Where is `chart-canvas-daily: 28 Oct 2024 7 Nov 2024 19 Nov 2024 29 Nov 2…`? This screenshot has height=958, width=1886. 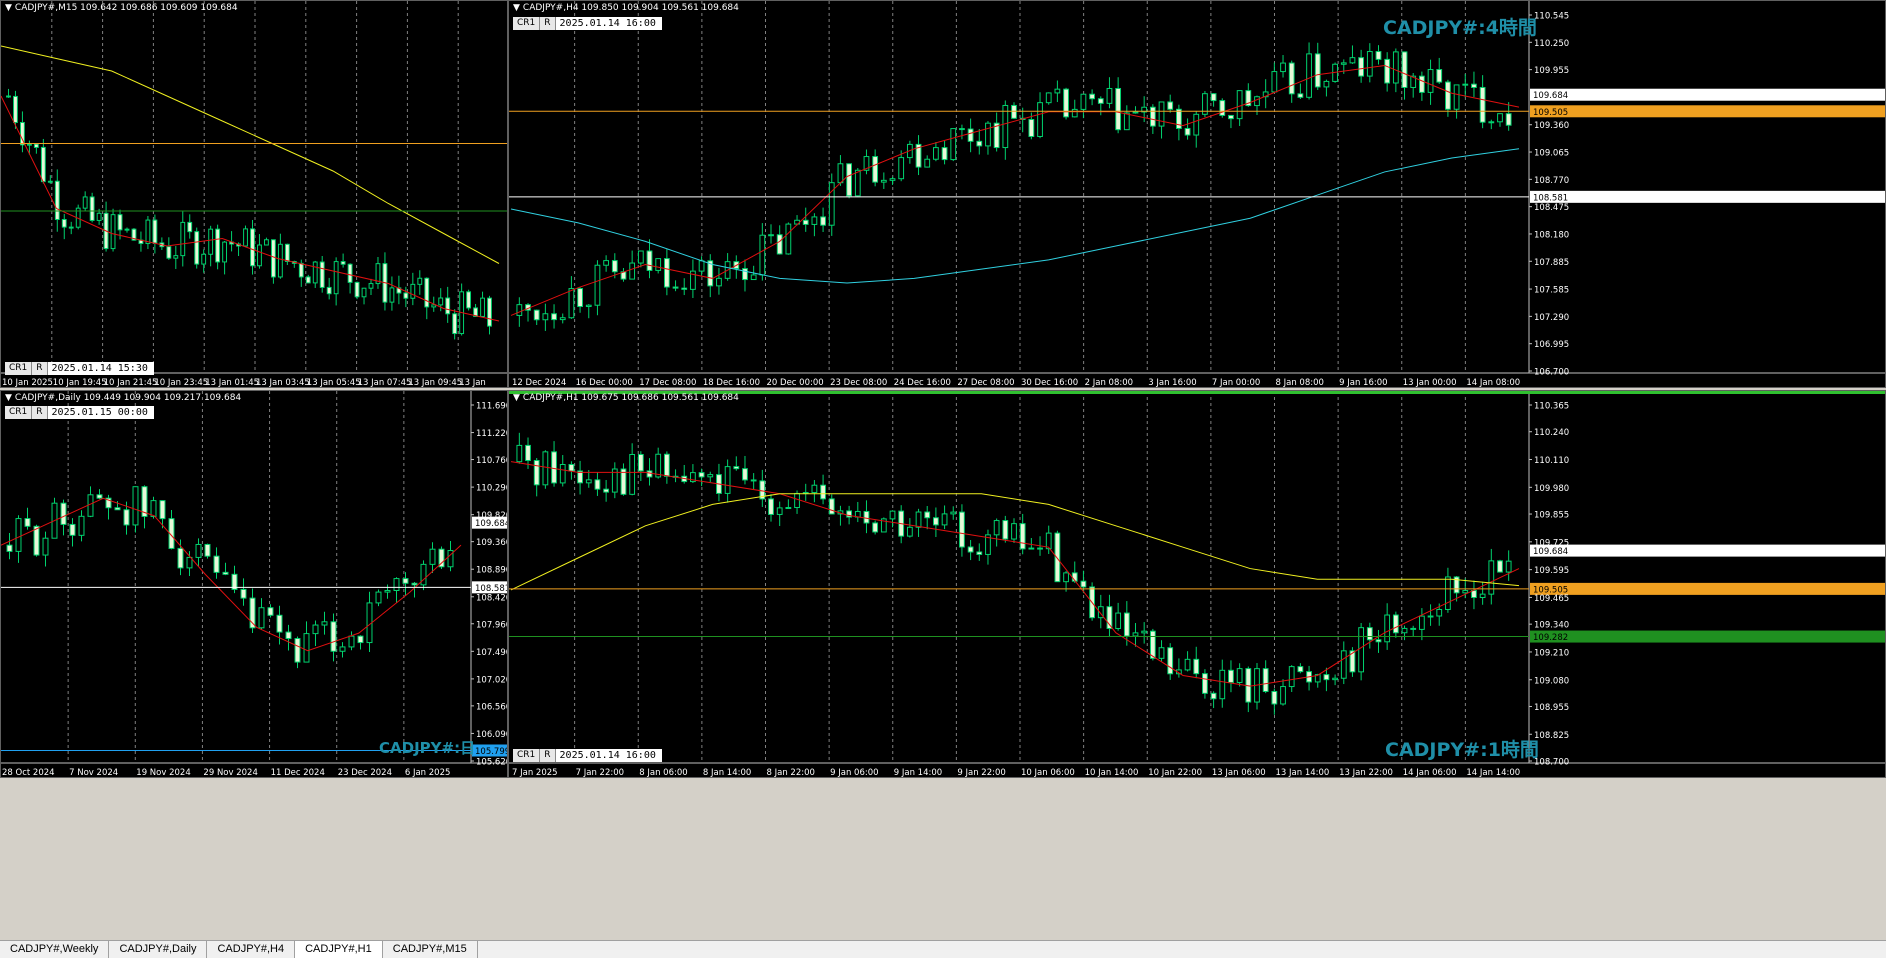 chart-canvas-daily: 28 Oct 2024 7 Nov 2024 19 Nov 2024 29 Nov 2… is located at coordinates (254, 584).